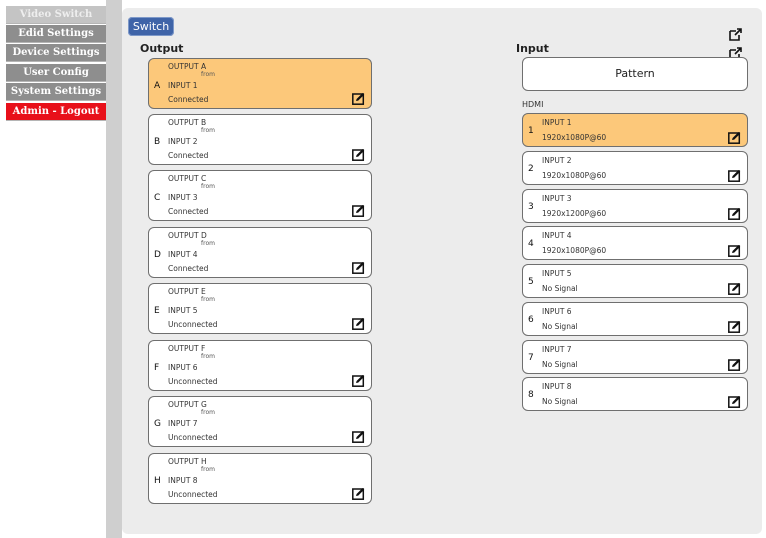 The image size is (766, 538). What do you see at coordinates (557, 311) in the screenshot?
I see `input-name: INPUT 6` at bounding box center [557, 311].